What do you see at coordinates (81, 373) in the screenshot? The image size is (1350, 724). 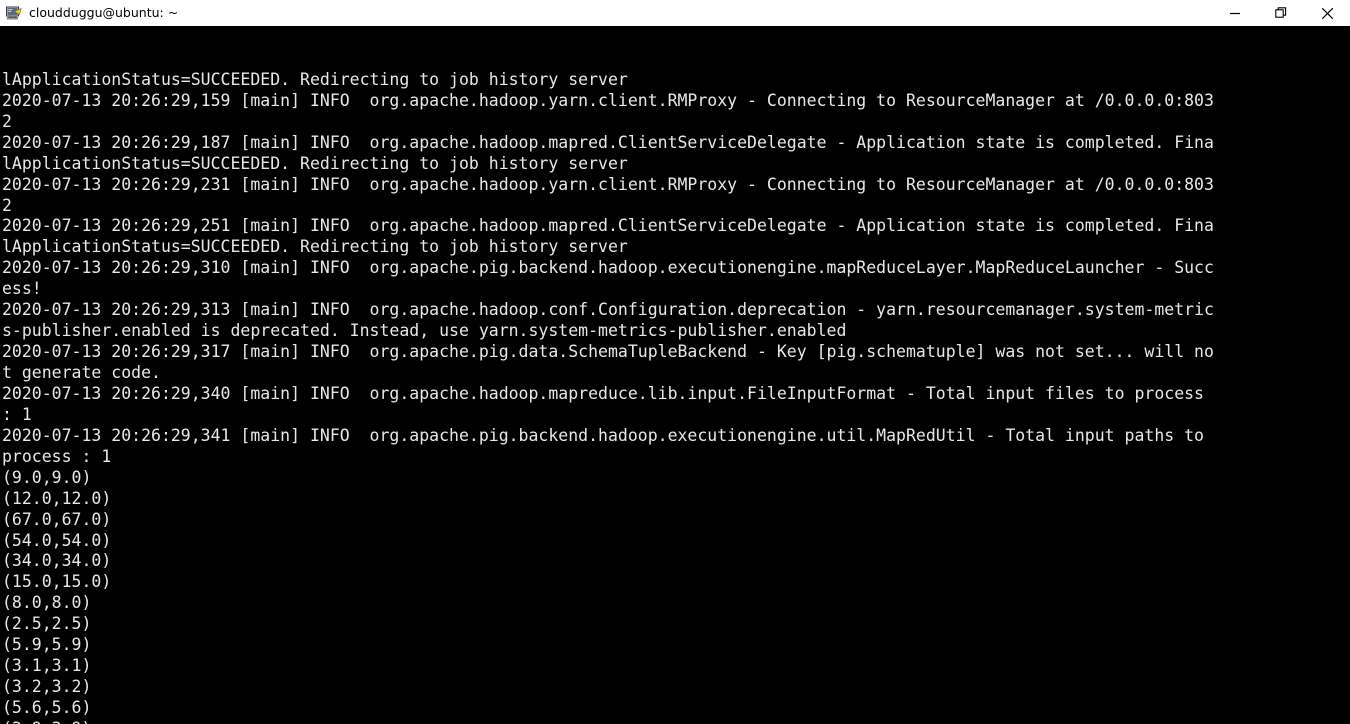 I see `terminal-line: t generate code.` at bounding box center [81, 373].